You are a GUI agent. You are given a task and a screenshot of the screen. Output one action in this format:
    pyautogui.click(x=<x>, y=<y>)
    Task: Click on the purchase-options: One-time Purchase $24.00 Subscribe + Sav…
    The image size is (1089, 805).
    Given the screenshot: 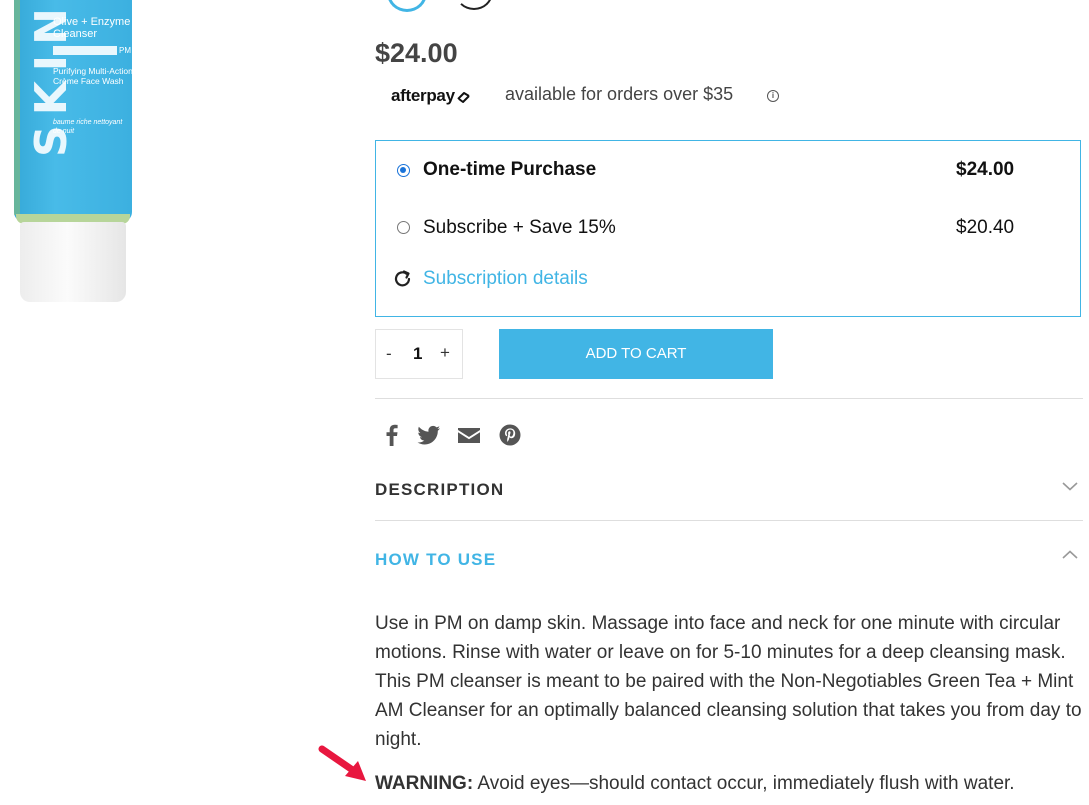 What is the action you would take?
    pyautogui.click(x=728, y=228)
    